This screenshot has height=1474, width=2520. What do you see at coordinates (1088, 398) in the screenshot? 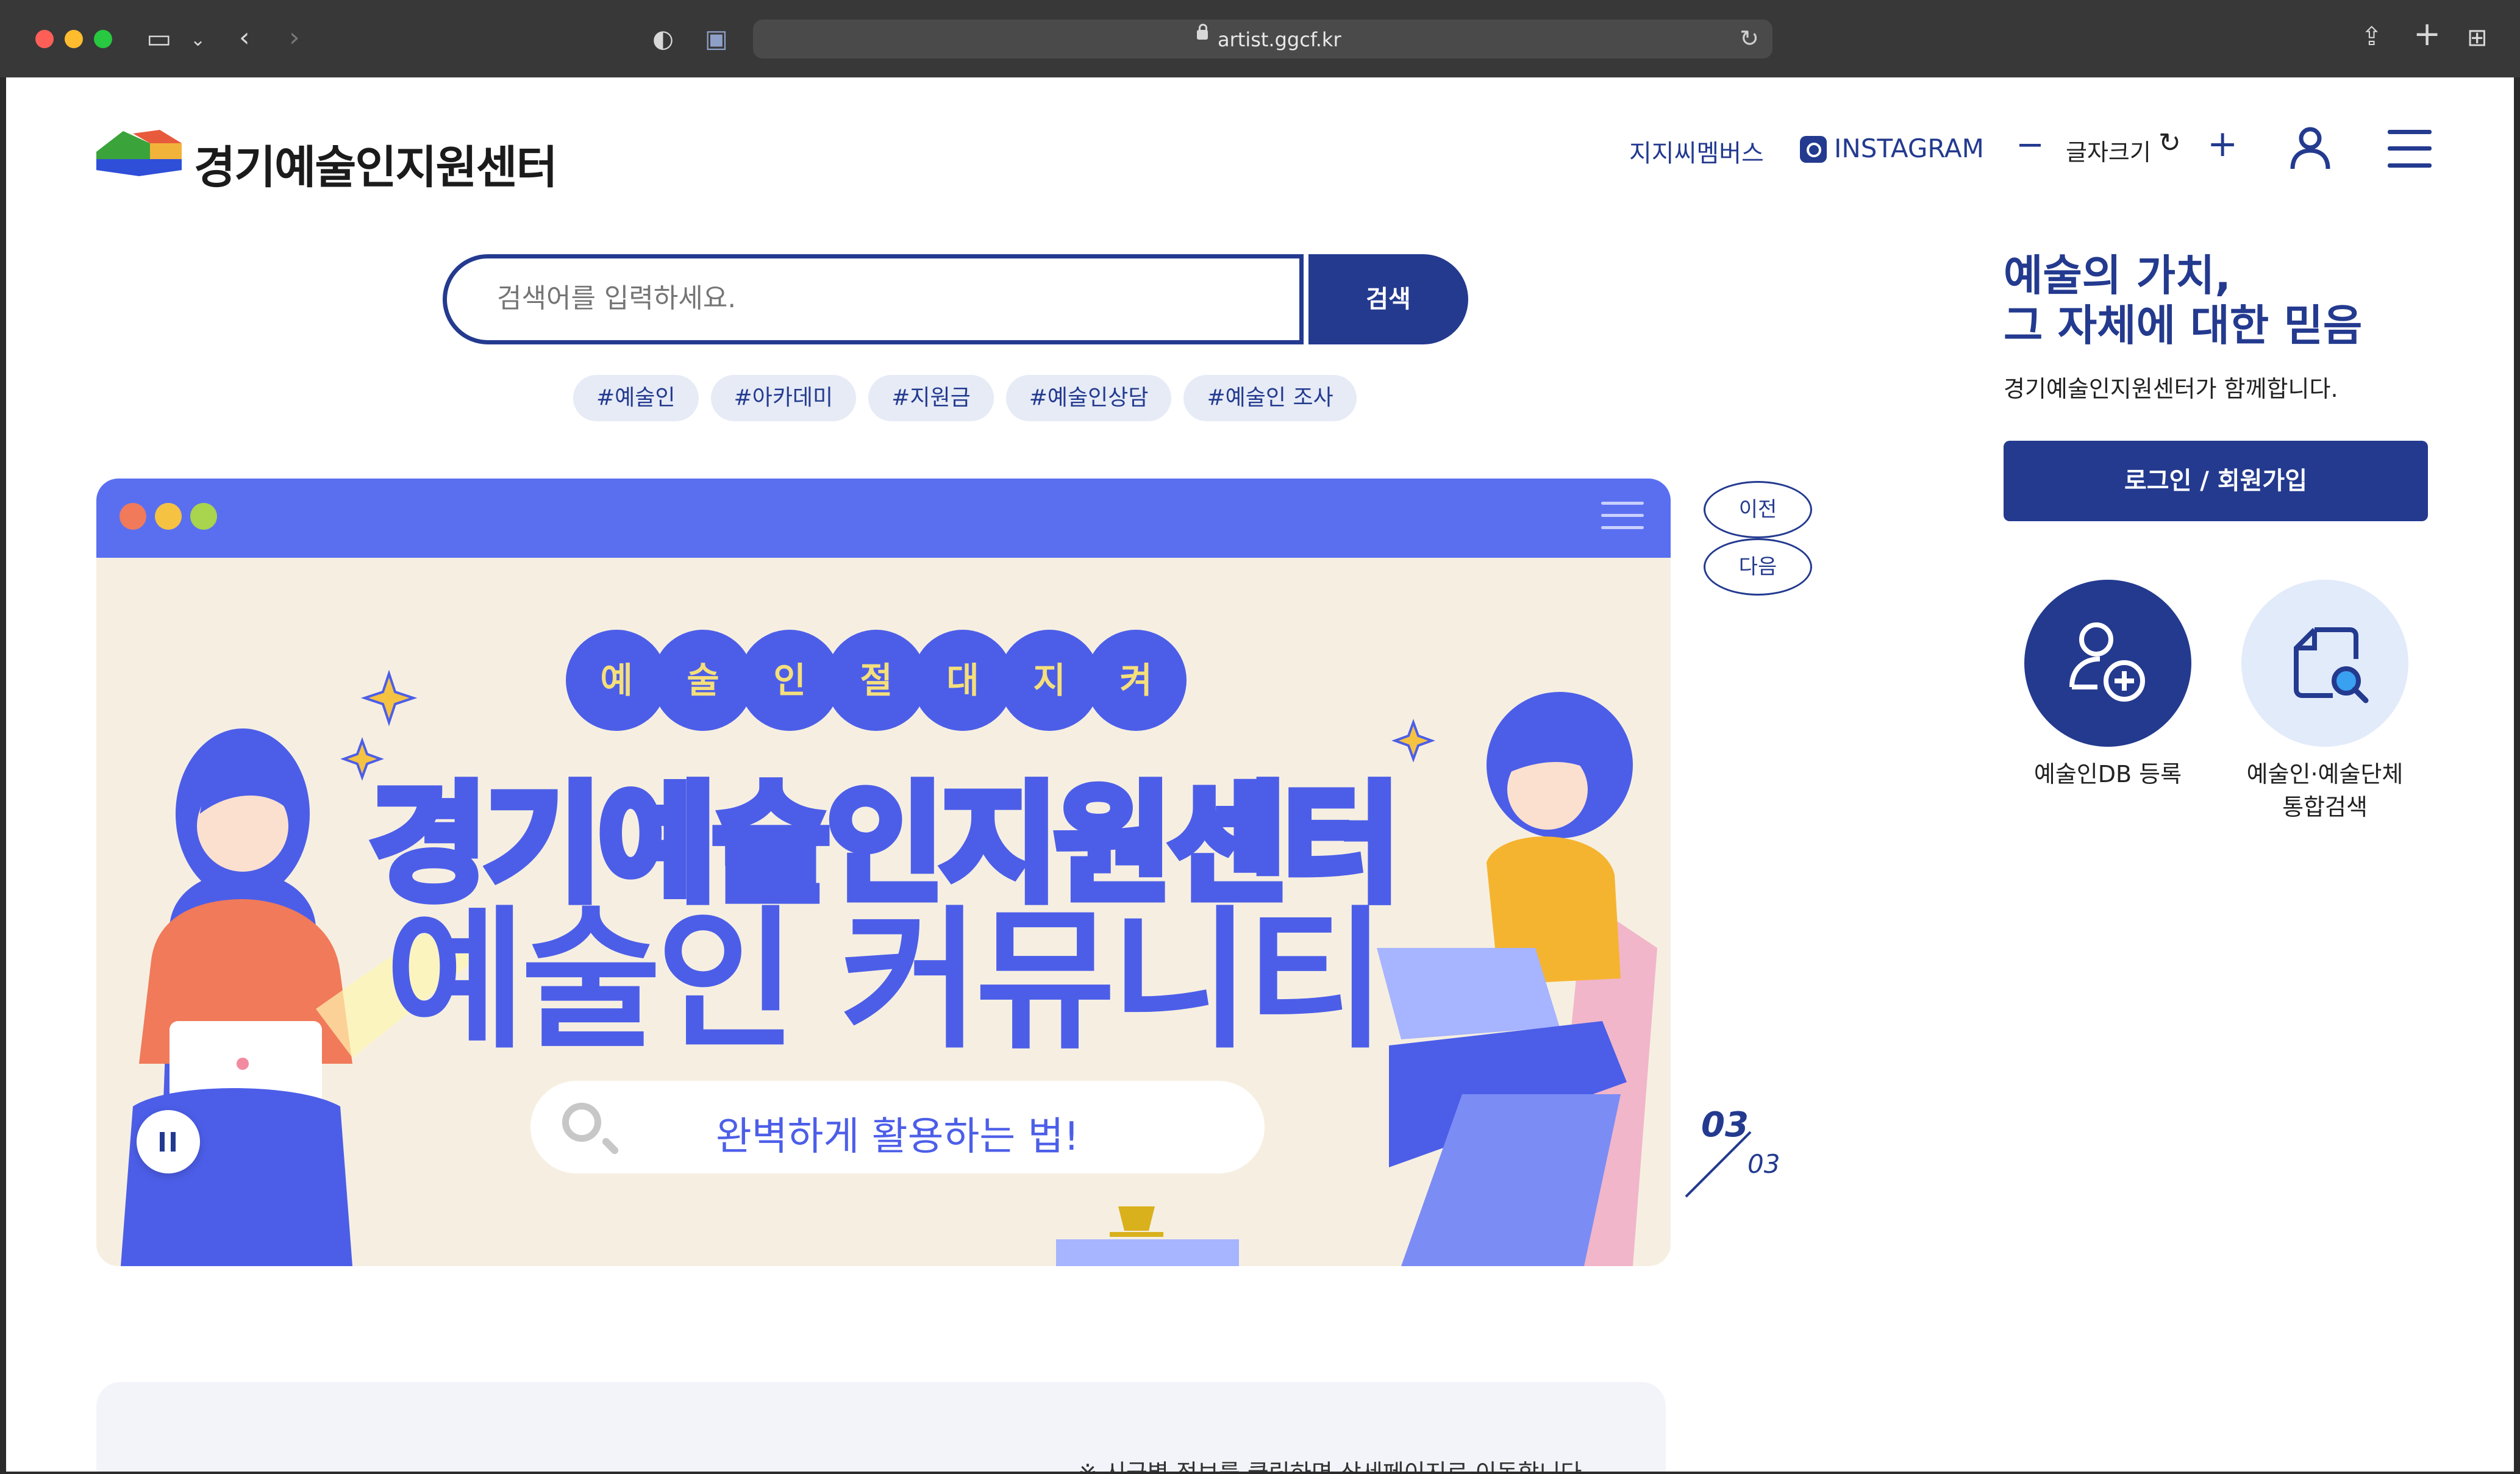
I see `hashtag-item: #예술인상담` at bounding box center [1088, 398].